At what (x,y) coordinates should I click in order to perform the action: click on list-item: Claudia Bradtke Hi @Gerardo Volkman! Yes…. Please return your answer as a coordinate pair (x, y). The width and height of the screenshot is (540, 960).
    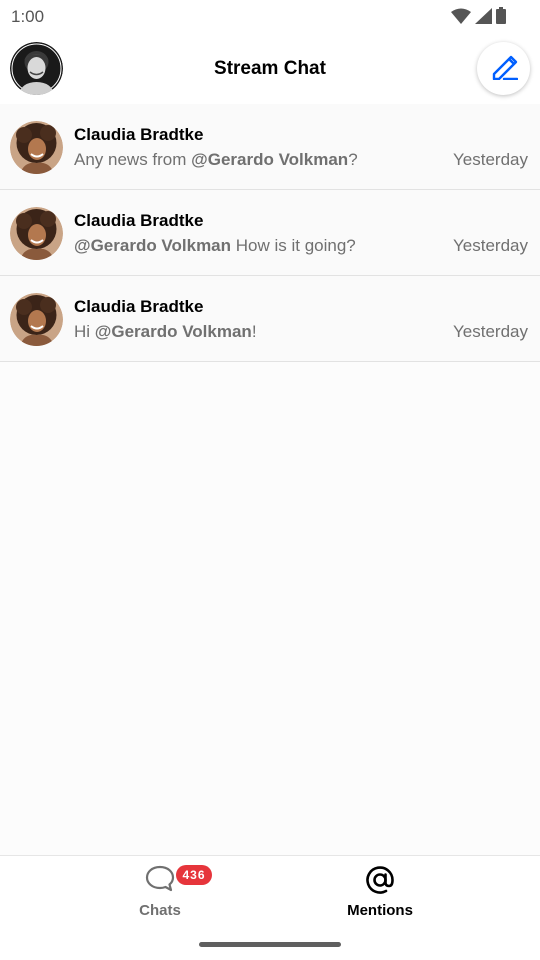
    Looking at the image, I should click on (270, 319).